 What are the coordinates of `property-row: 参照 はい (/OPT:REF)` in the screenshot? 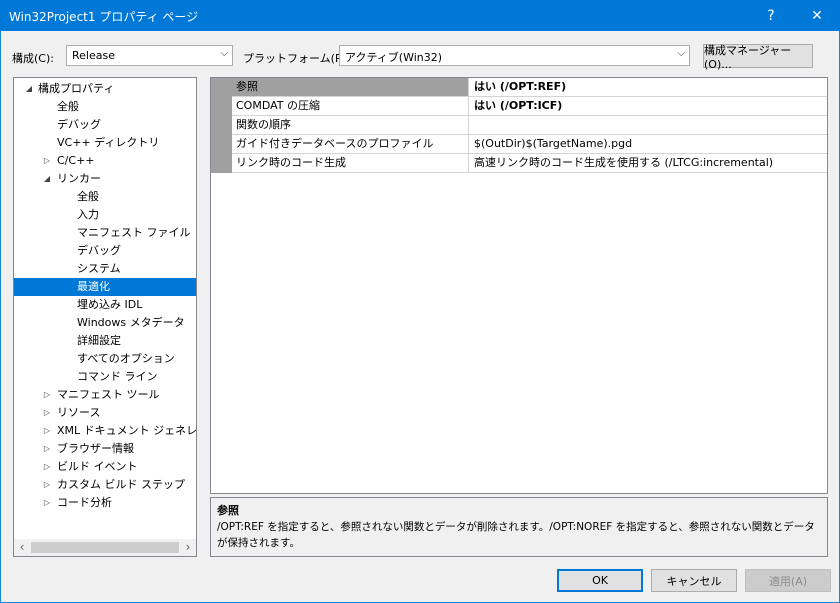 It's located at (529, 87).